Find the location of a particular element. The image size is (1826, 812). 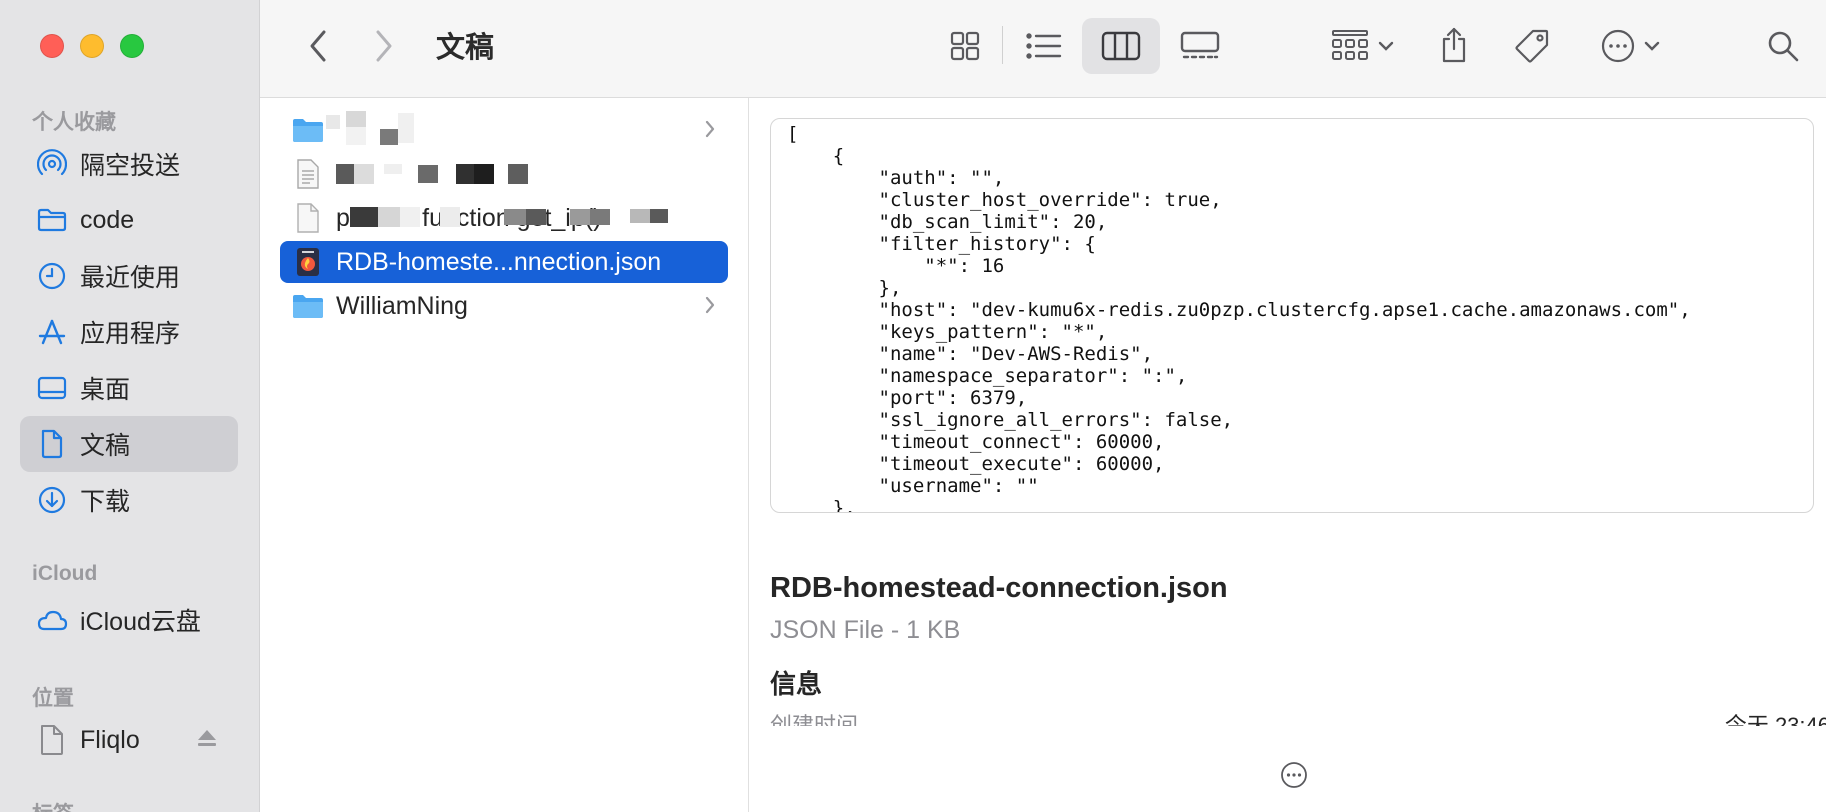

column-view-button is located at coordinates (1121, 46).